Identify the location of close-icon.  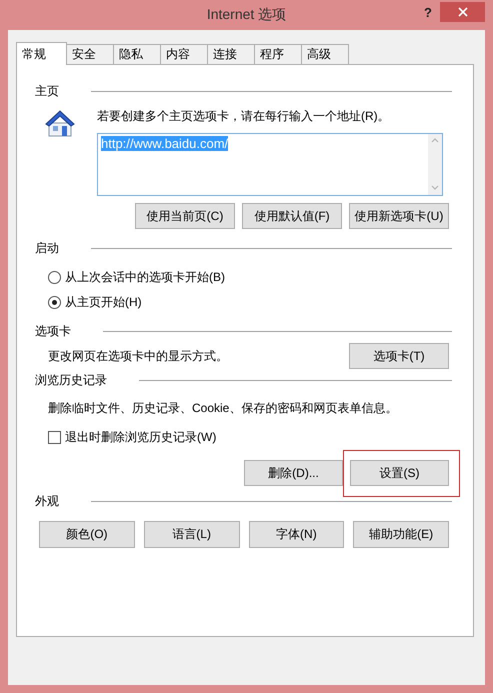
(463, 12).